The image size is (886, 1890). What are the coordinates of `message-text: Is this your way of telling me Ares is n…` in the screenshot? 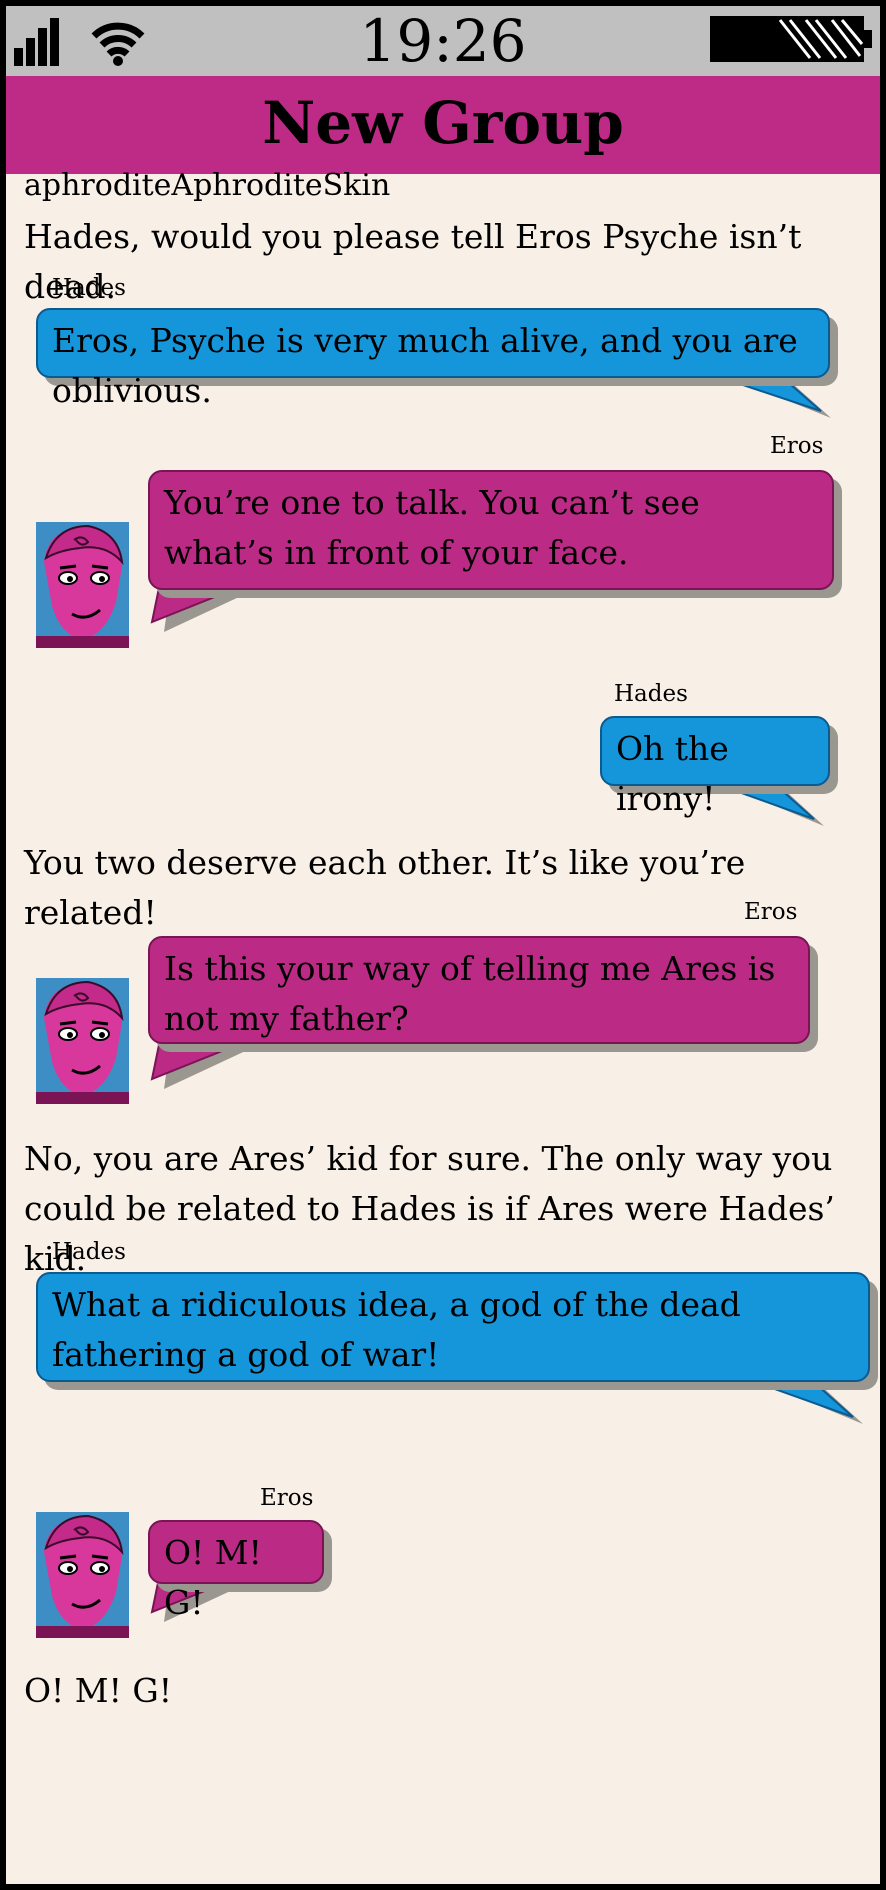 It's located at (470, 993).